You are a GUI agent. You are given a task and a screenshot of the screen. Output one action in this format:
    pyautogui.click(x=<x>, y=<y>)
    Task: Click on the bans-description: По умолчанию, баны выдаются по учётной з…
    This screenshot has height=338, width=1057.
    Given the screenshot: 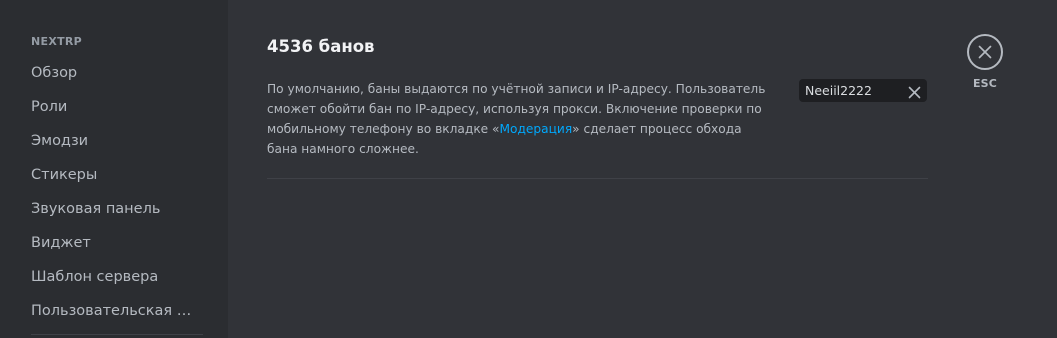 What is the action you would take?
    pyautogui.click(x=517, y=119)
    